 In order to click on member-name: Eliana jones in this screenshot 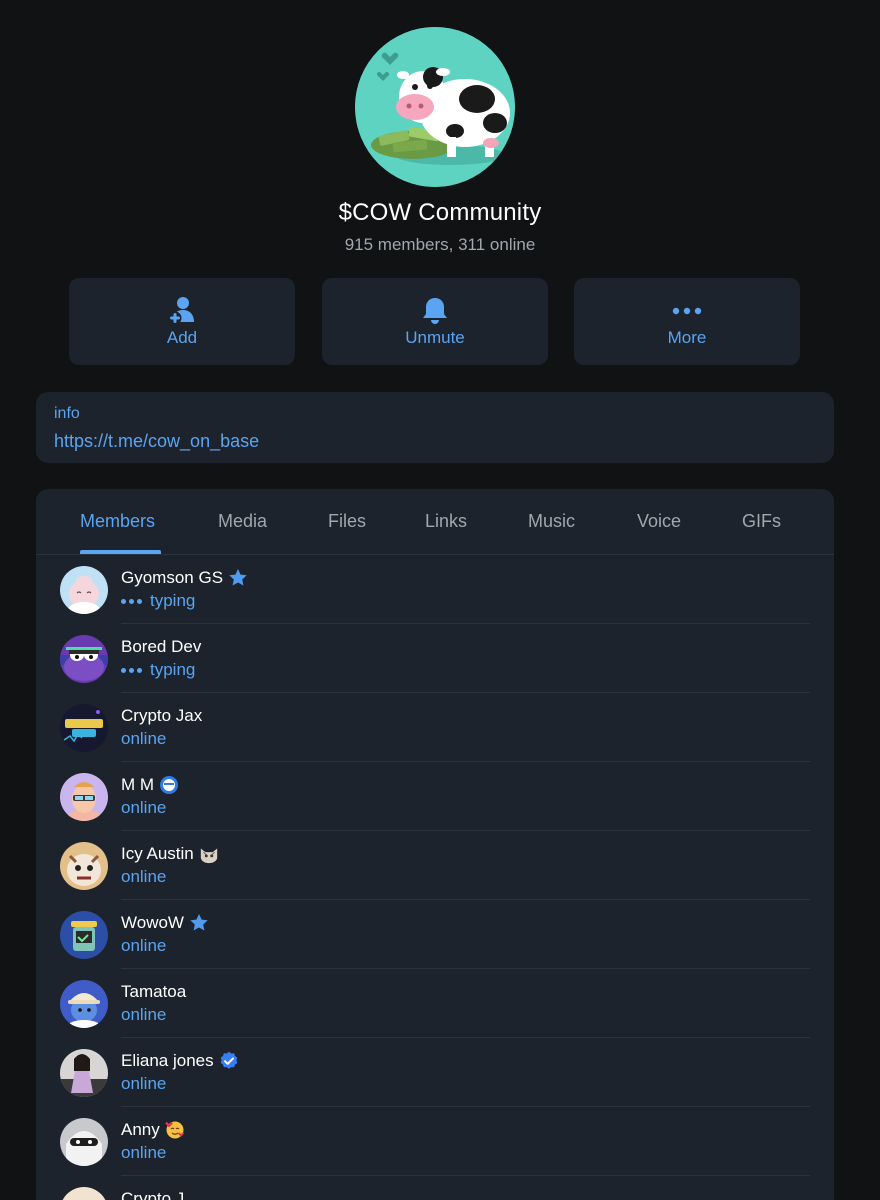, I will do `click(180, 1061)`.